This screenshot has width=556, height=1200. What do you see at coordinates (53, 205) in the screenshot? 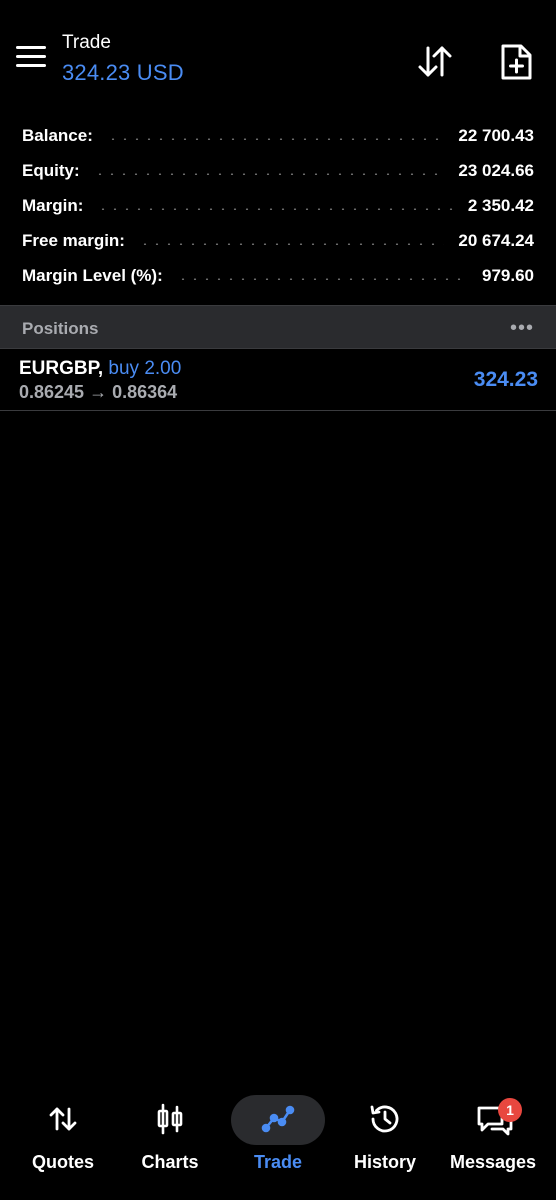
I see `summary-label: Margin:` at bounding box center [53, 205].